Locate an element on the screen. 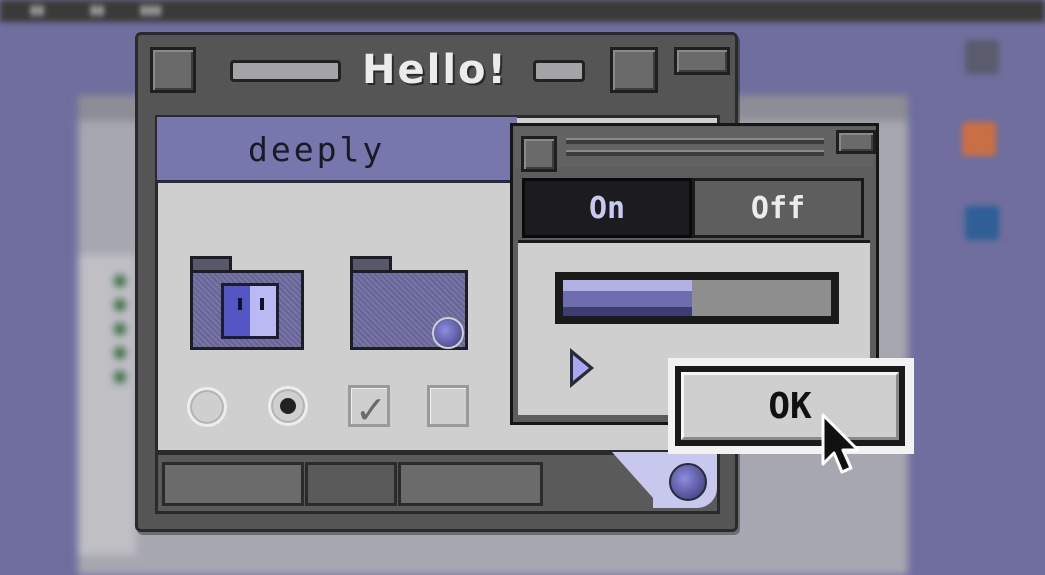  secondary-window-titlebar is located at coordinates (694, 147).